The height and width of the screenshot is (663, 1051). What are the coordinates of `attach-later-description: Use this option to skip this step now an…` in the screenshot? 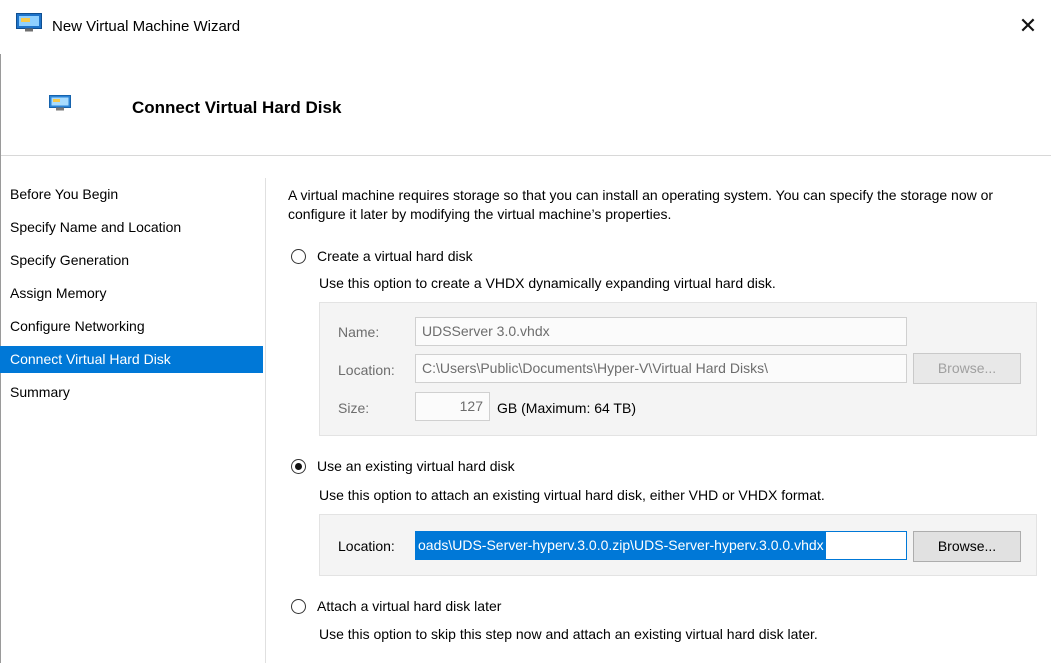 It's located at (568, 634).